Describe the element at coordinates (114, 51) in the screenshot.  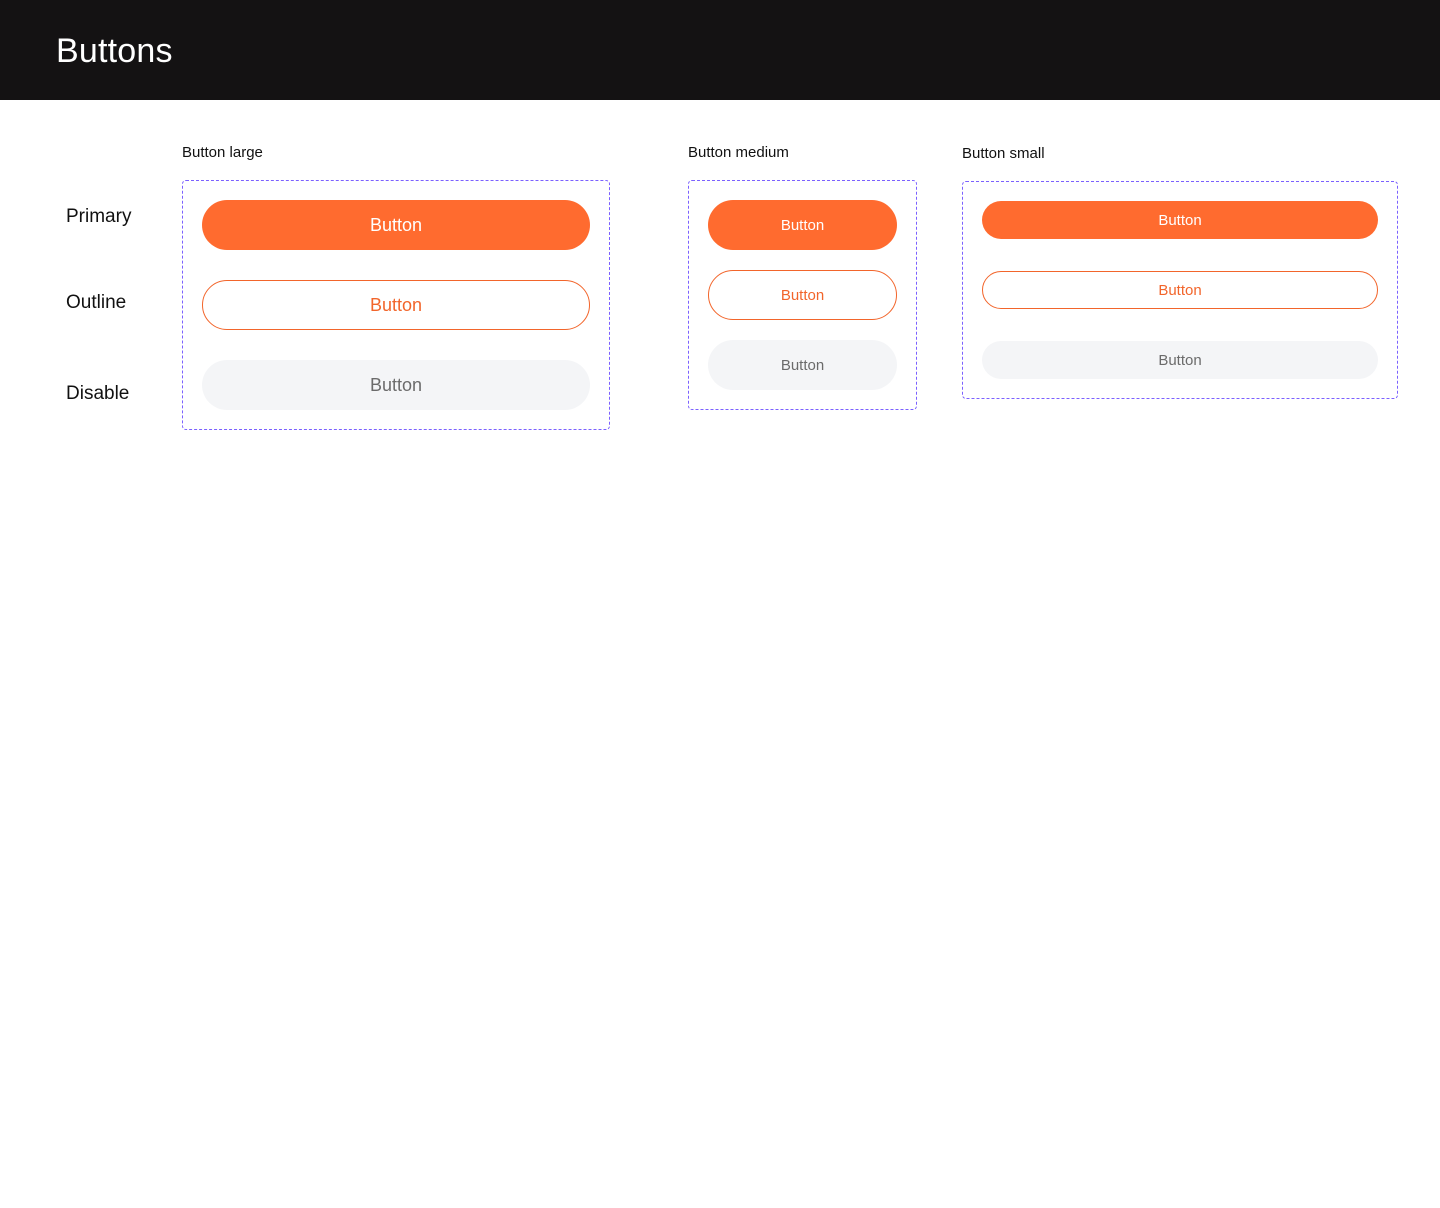
I see `page-title: Buttons` at that location.